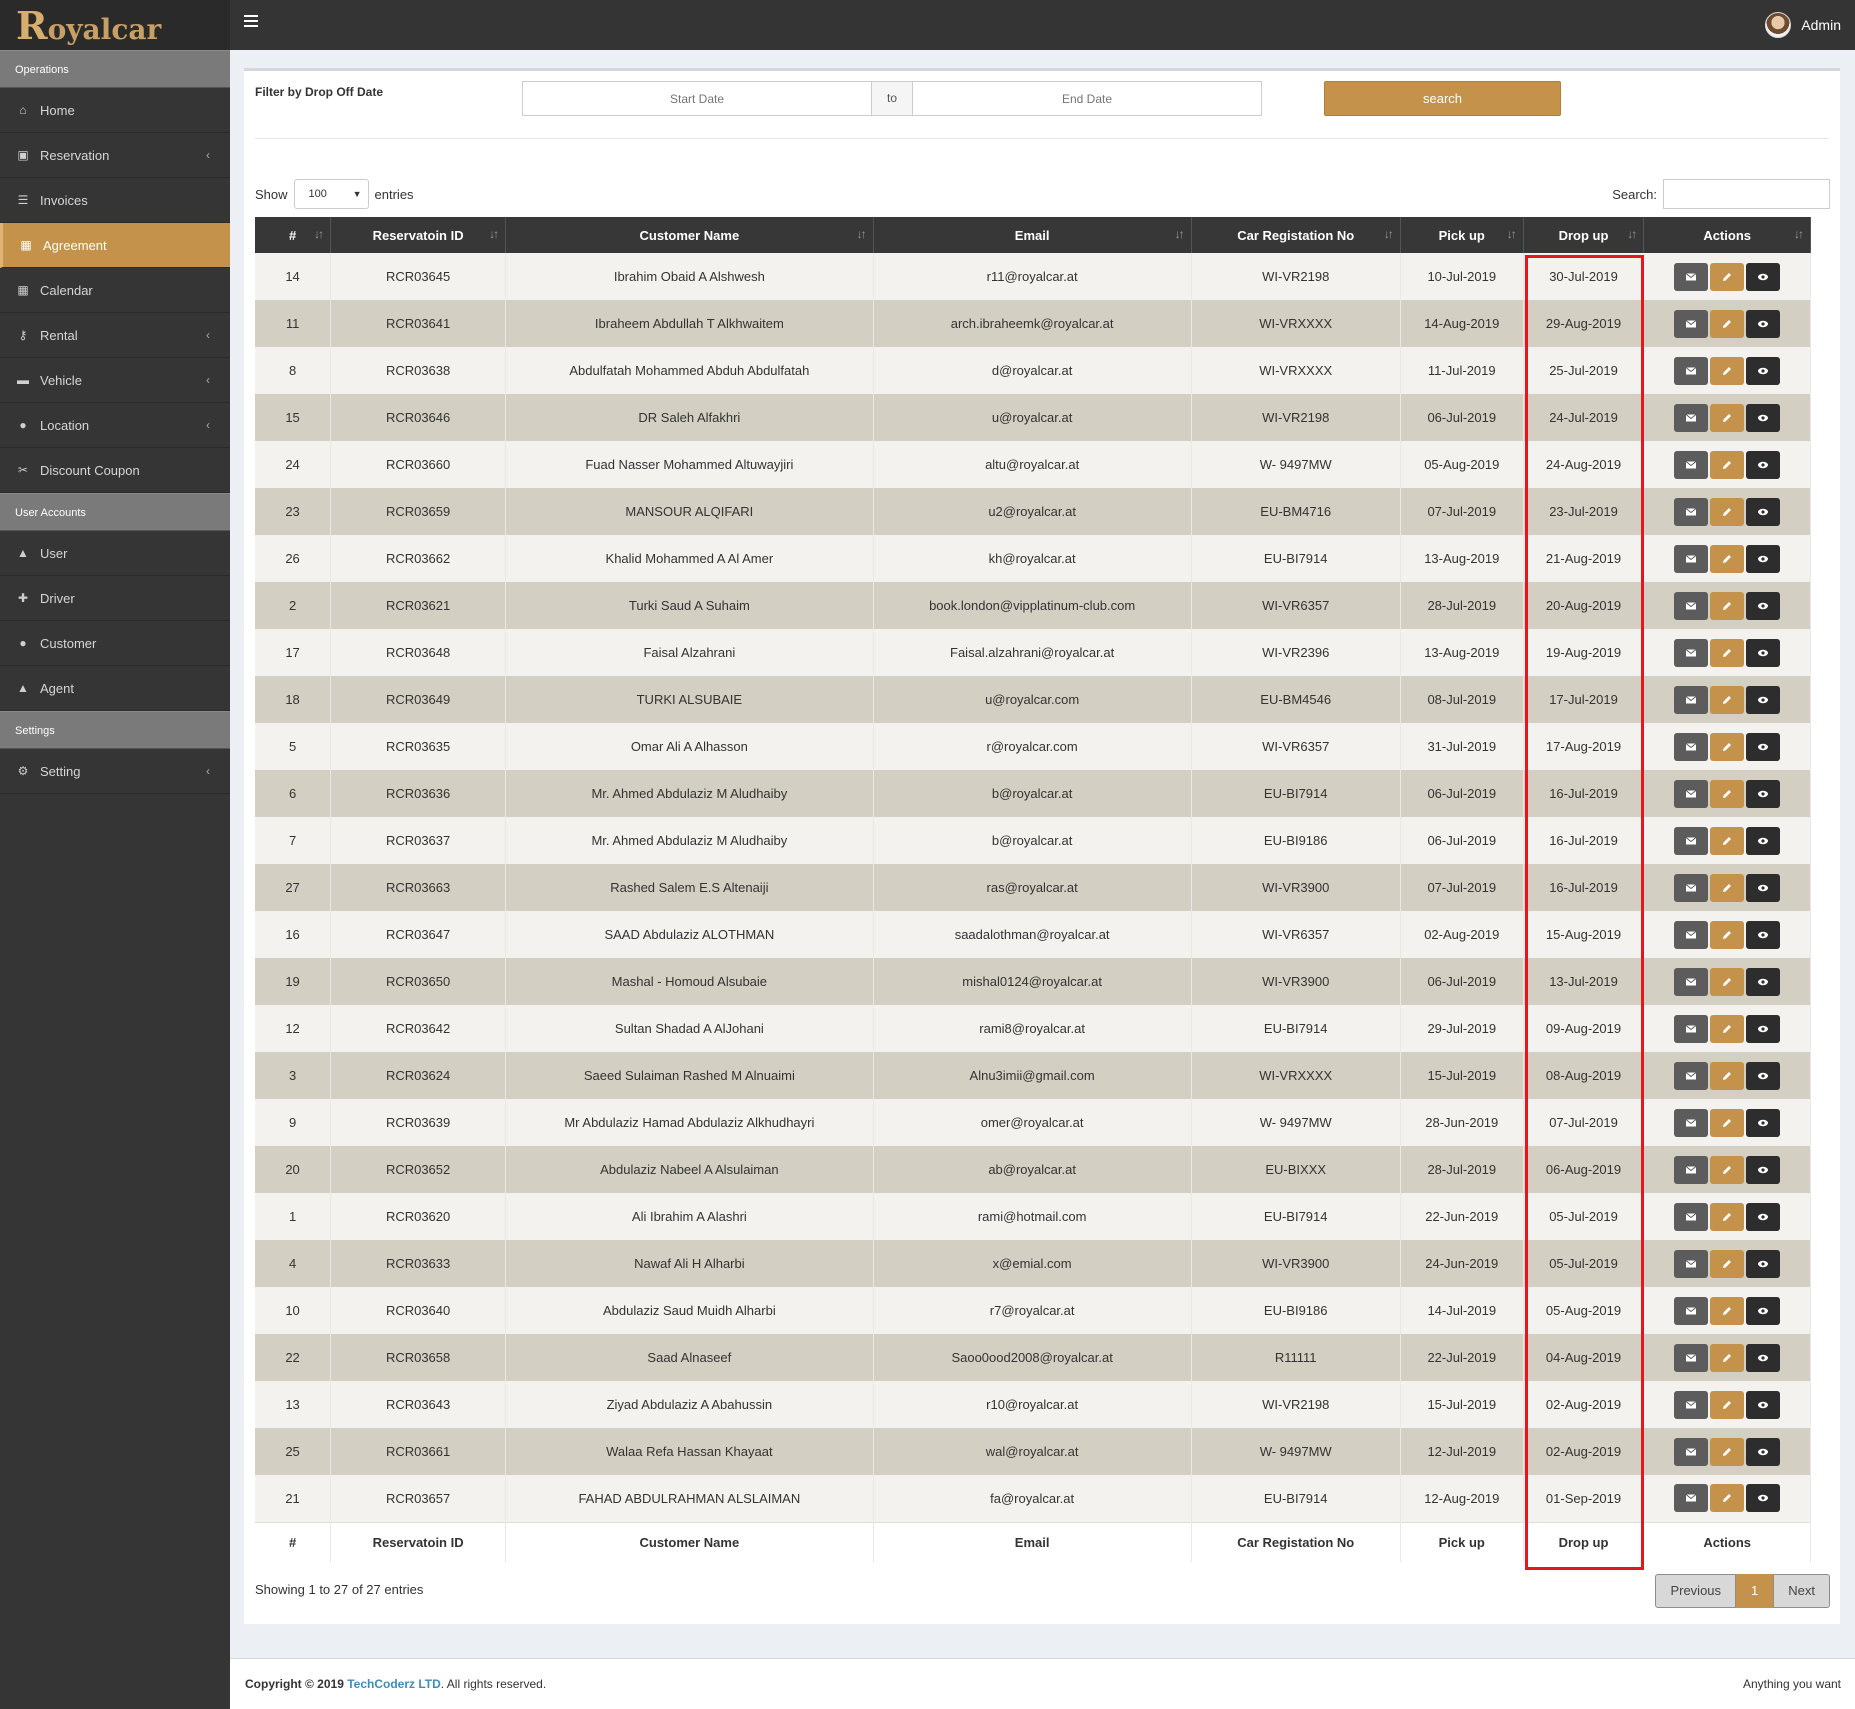 The height and width of the screenshot is (1709, 1855). I want to click on user-menu: Admin, so click(1803, 25).